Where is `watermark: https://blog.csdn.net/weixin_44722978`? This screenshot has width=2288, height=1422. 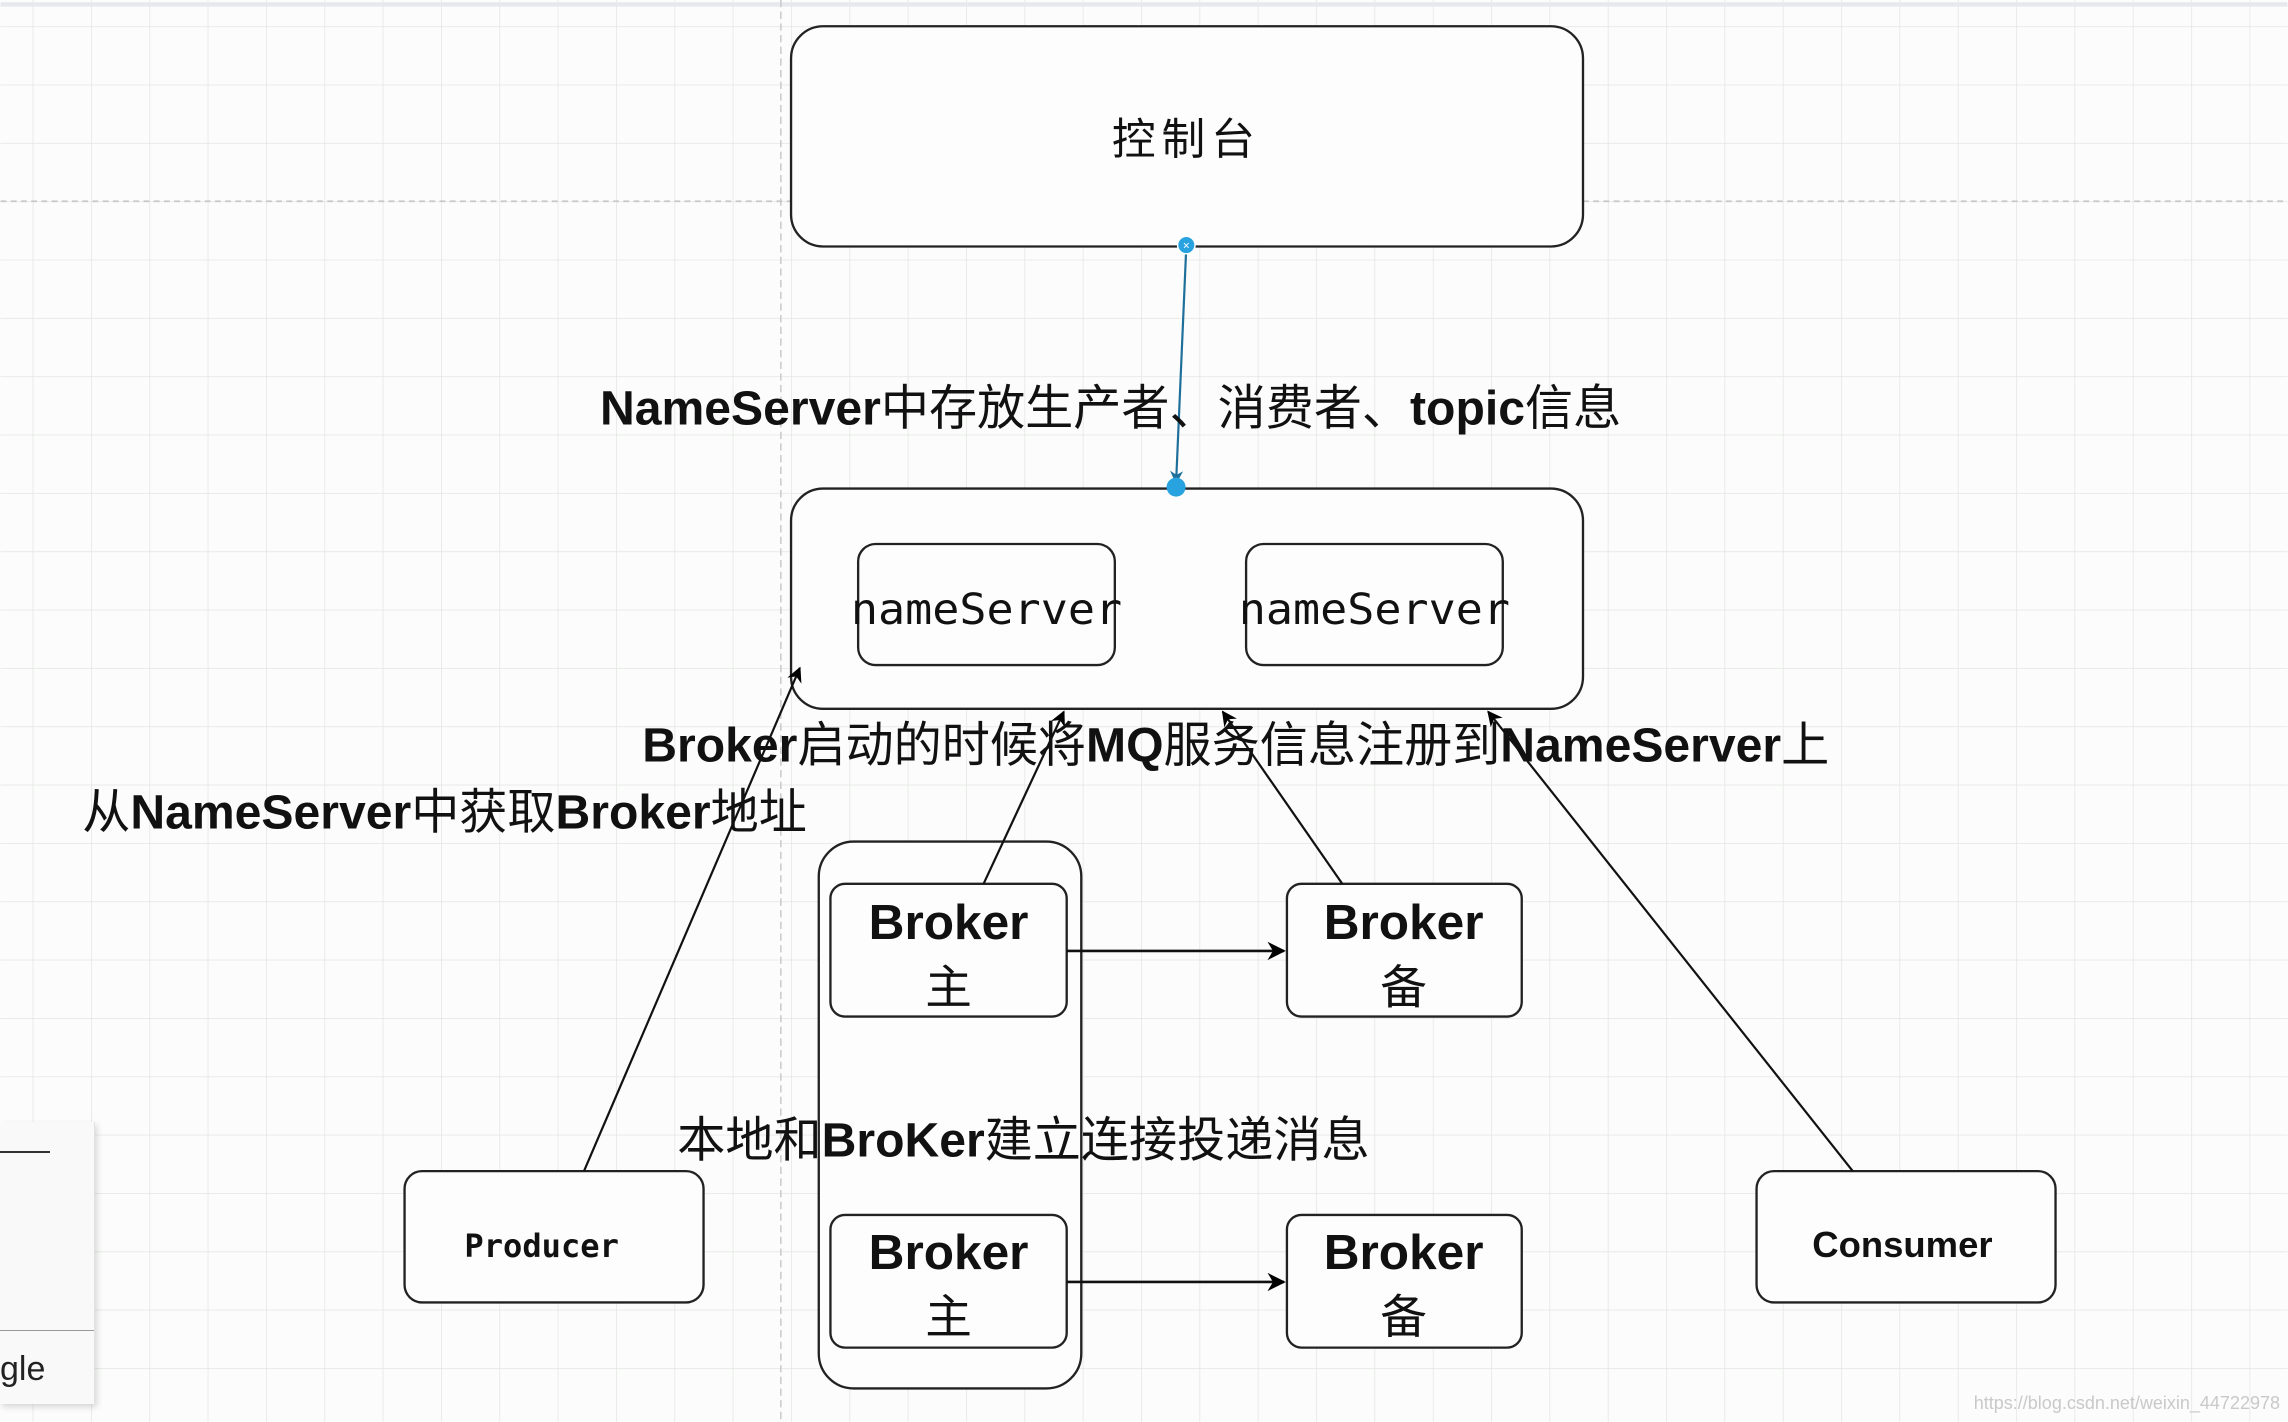
watermark: https://blog.csdn.net/weixin_44722978 is located at coordinates (2126, 1403).